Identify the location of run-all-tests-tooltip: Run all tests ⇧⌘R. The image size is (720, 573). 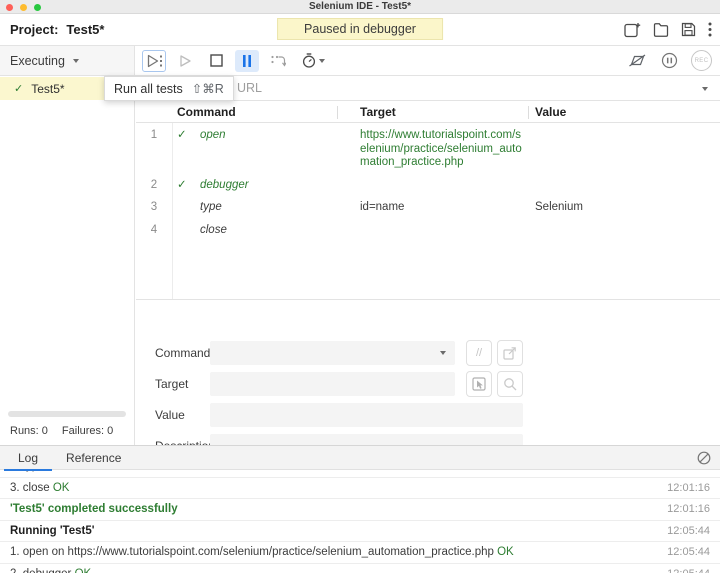
(169, 88).